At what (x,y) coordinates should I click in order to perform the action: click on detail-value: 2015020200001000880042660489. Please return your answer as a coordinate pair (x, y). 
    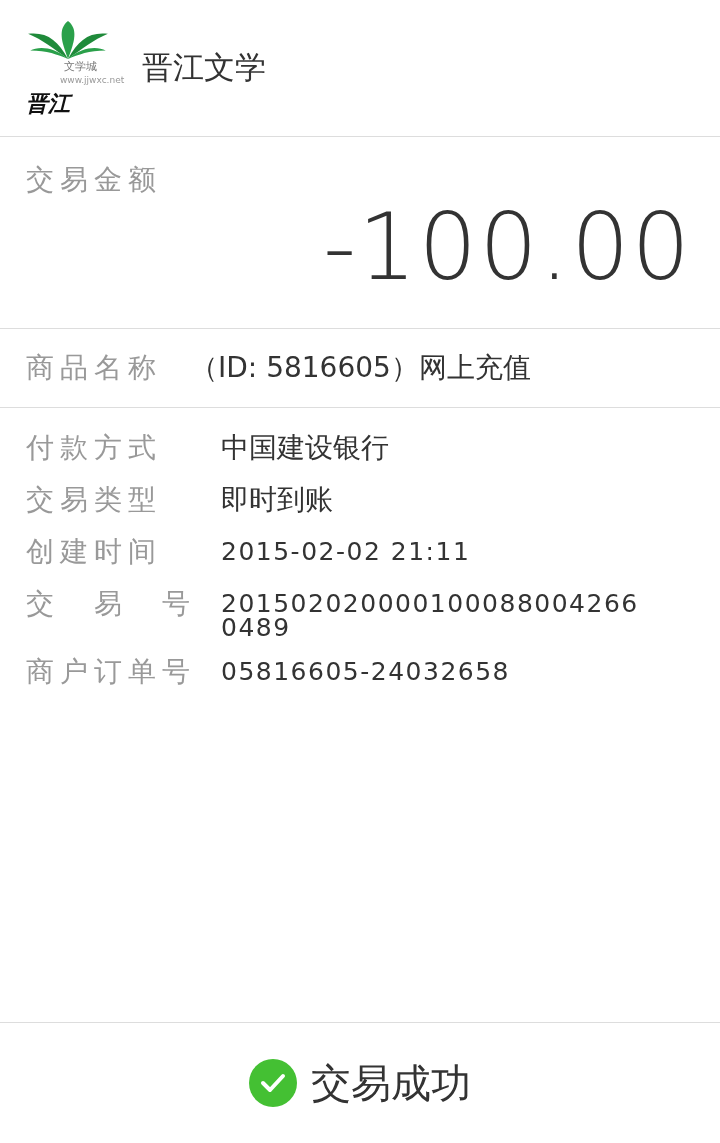
    Looking at the image, I should click on (430, 614).